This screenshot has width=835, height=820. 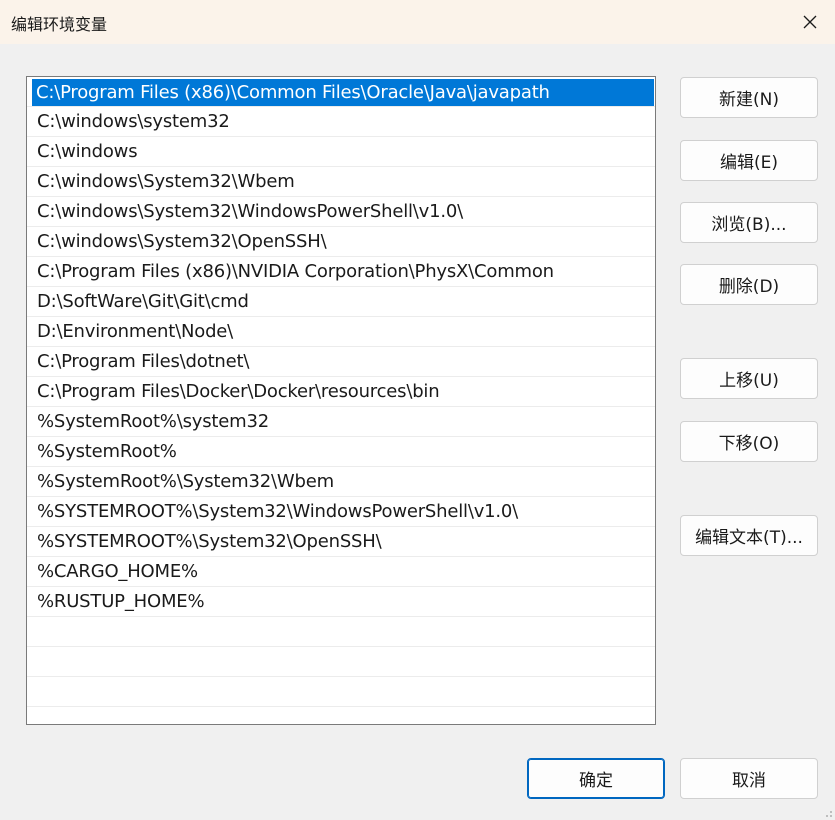 What do you see at coordinates (827, 812) in the screenshot?
I see `resize-grip-icon` at bounding box center [827, 812].